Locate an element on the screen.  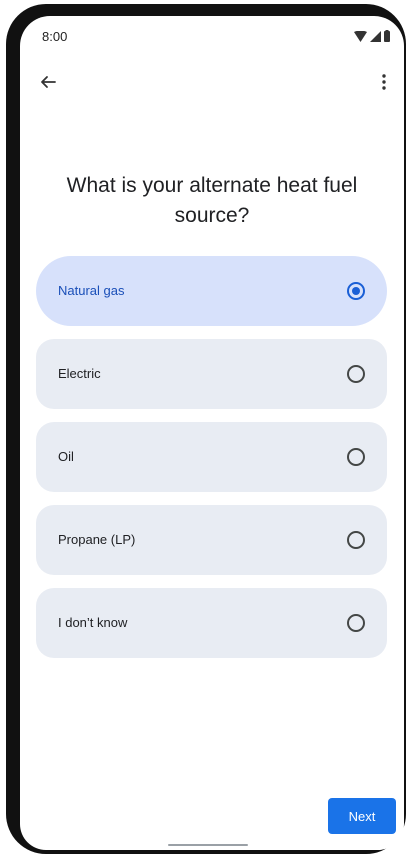
radio-dot is located at coordinates (356, 291).